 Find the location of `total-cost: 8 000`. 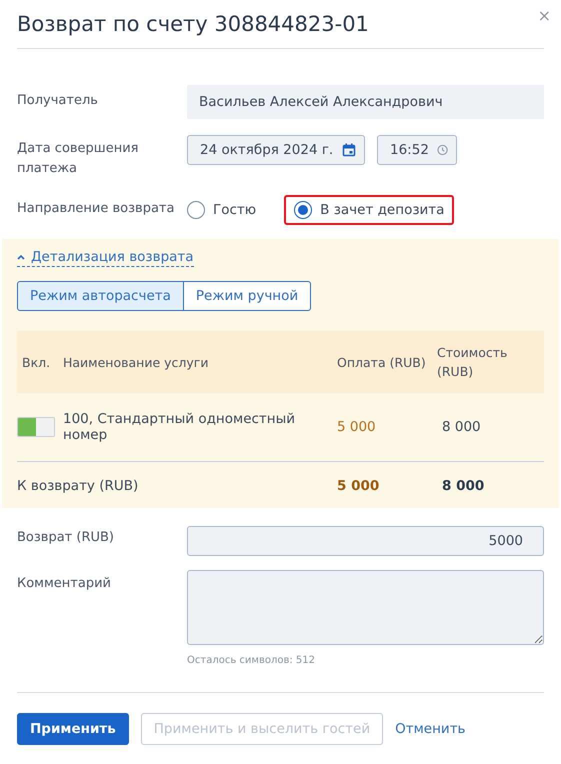

total-cost: 8 000 is located at coordinates (463, 486).